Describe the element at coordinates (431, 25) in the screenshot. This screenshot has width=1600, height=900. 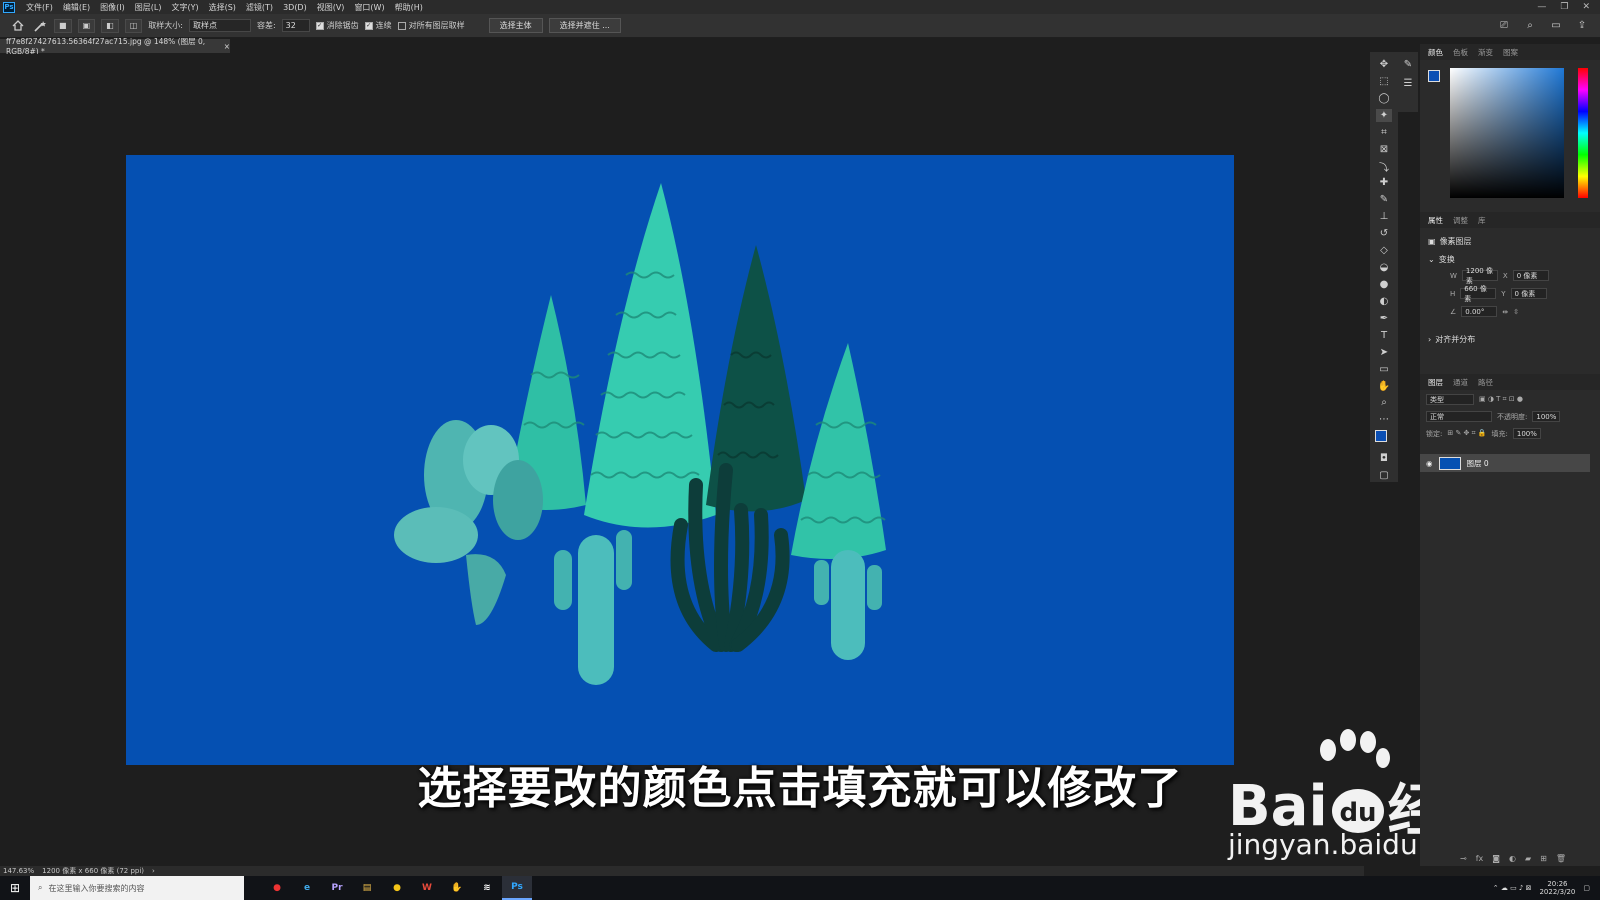
I see `all-layers-checkbox: 对所有图层取样` at that location.